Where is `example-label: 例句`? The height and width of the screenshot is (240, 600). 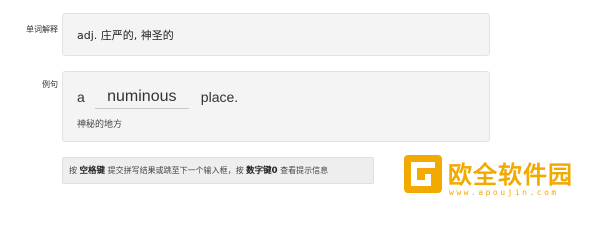 example-label: 例句 is located at coordinates (50, 84).